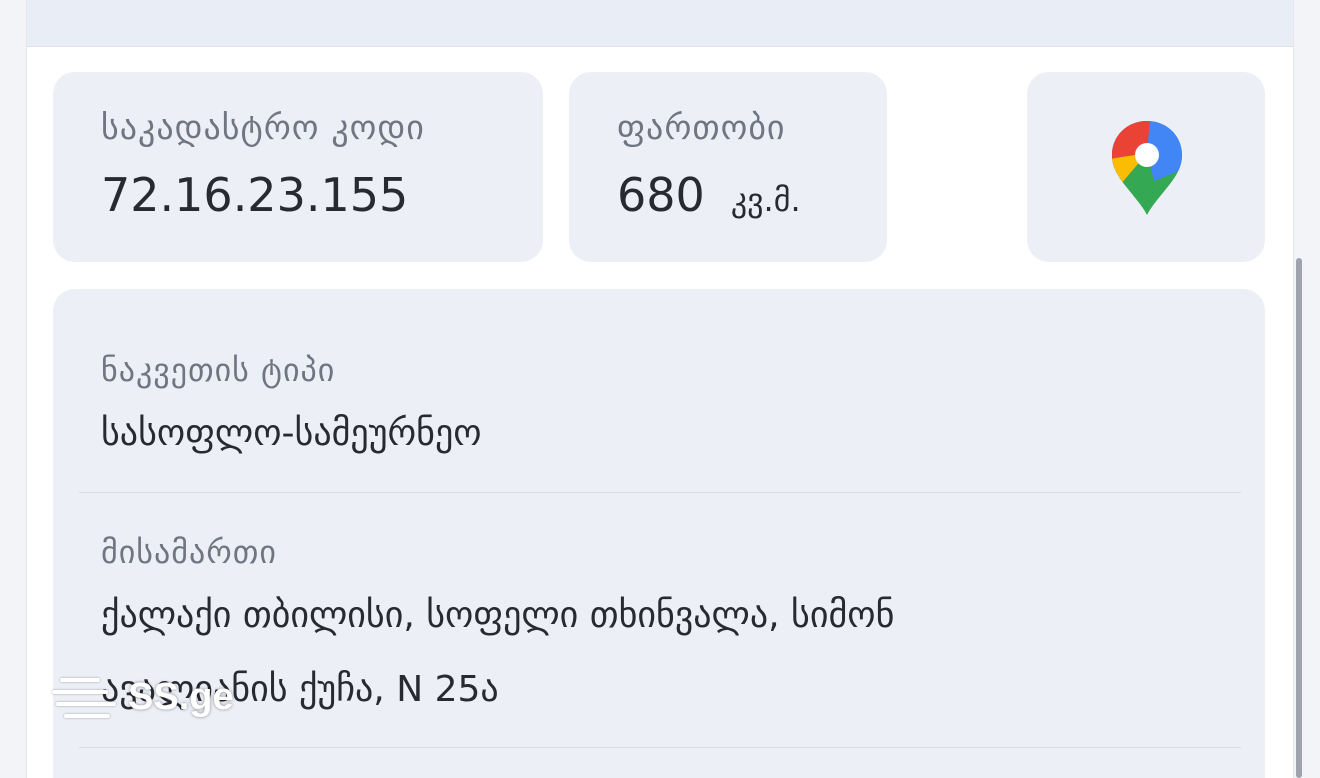 Image resolution: width=1320 pixels, height=778 pixels. Describe the element at coordinates (701, 128) in the screenshot. I see `area-label: ფართობი` at that location.